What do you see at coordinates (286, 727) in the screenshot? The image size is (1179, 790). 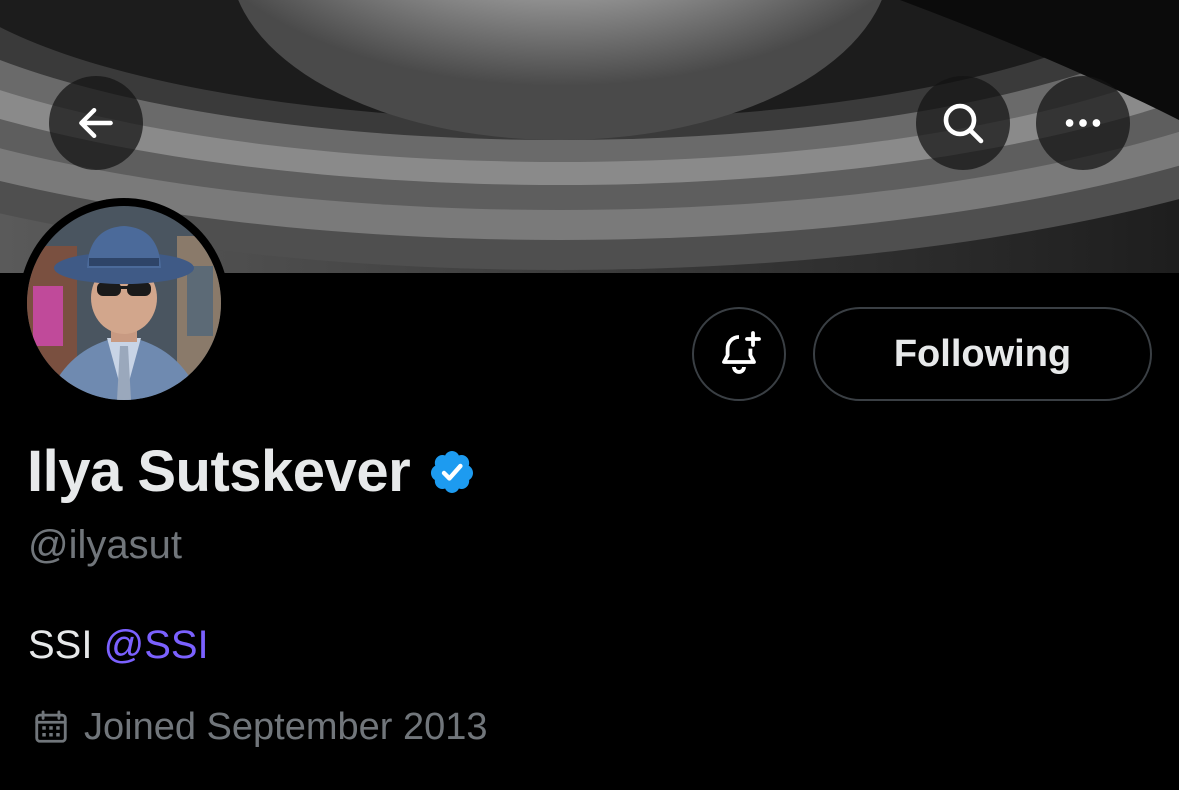 I see `joined-text: Joined September 2013` at bounding box center [286, 727].